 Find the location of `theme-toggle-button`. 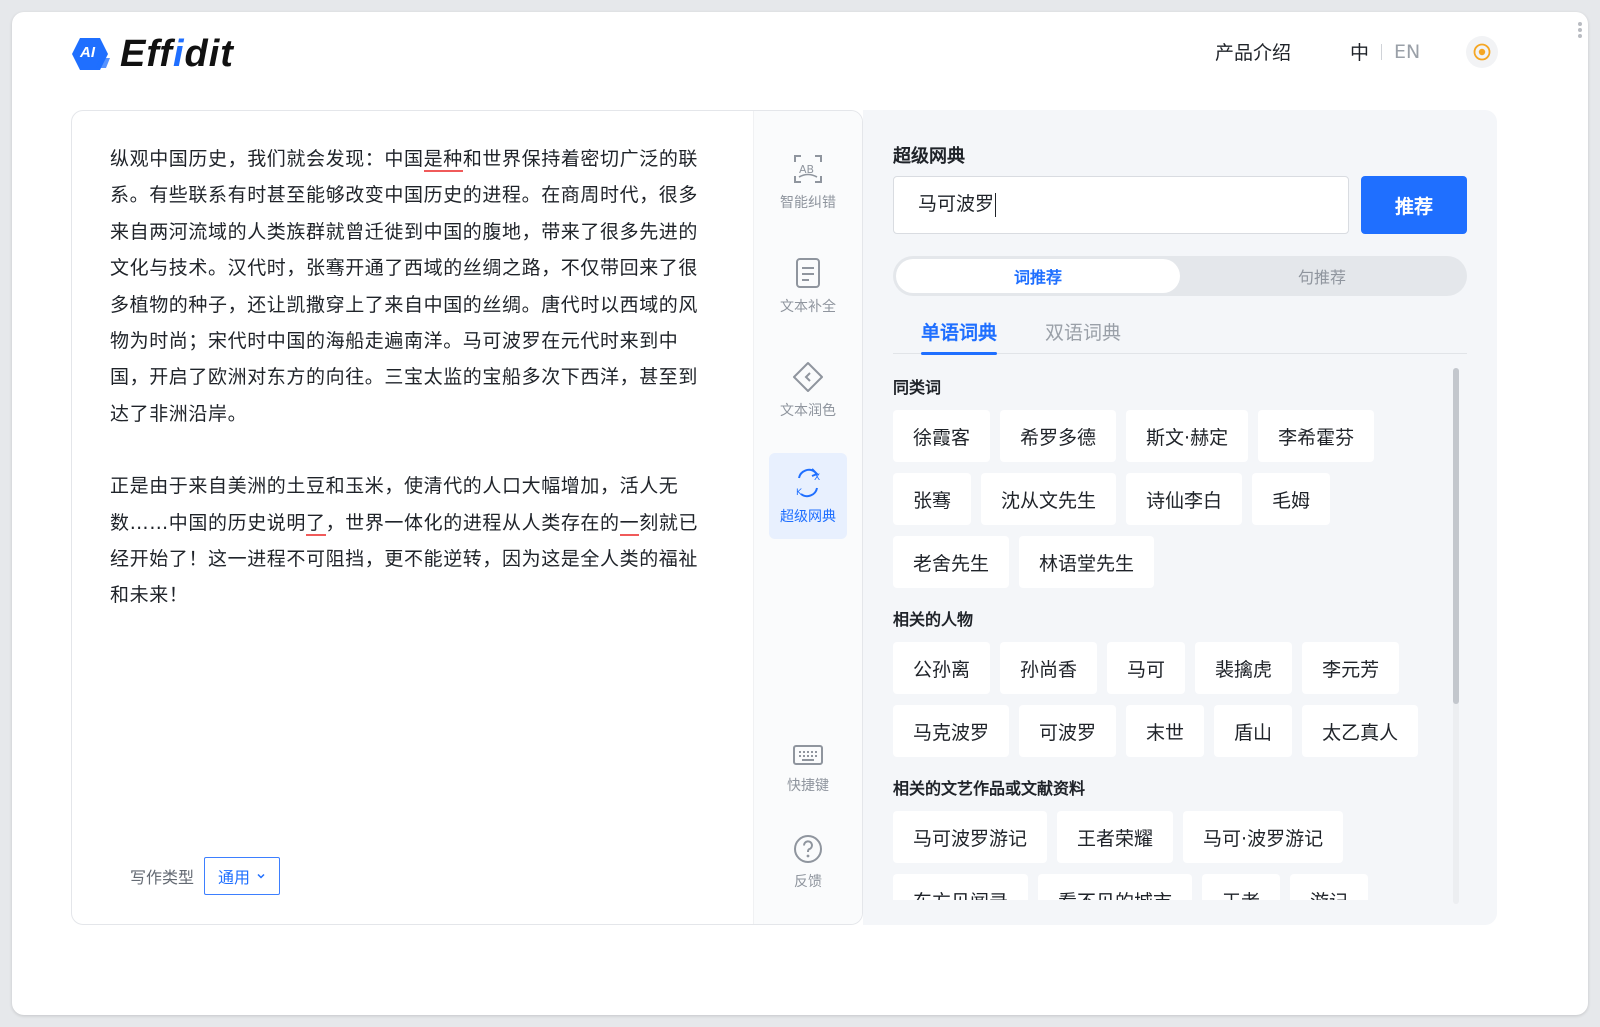

theme-toggle-button is located at coordinates (1482, 52).